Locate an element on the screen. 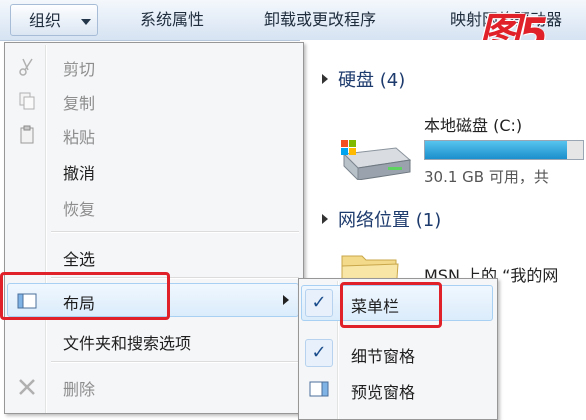  chevron-down-icon is located at coordinates (86, 22).